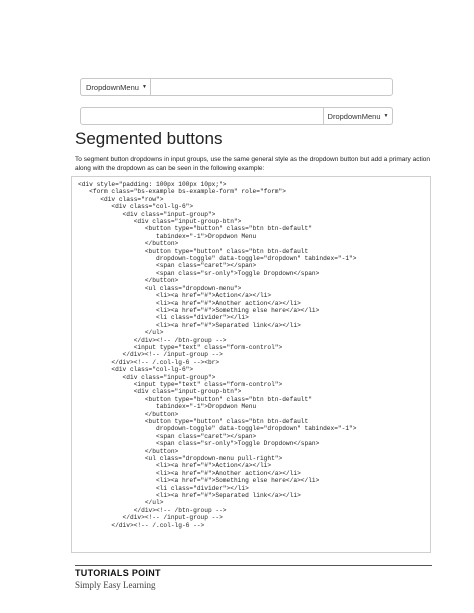 The width and height of the screenshot is (474, 613). Describe the element at coordinates (253, 565) in the screenshot. I see `footer-divider` at that location.